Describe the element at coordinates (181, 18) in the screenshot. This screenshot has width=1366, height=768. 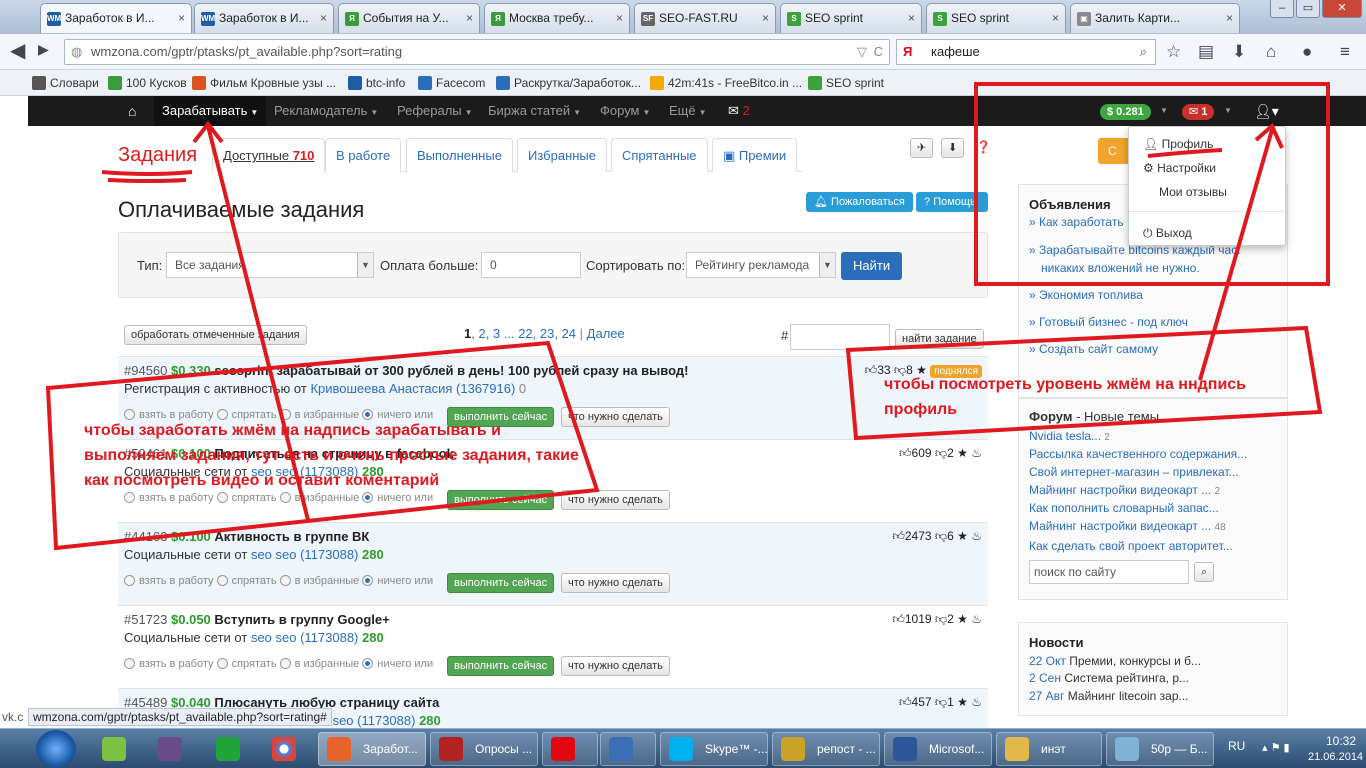
I see `close-icon: ×` at that location.